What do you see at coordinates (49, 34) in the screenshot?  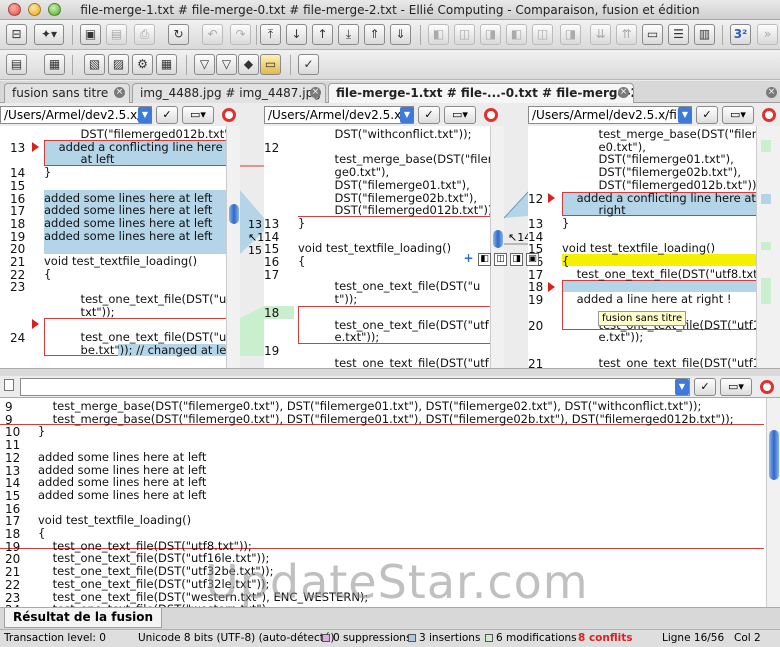 I see `wizard-icon: ✦▾` at bounding box center [49, 34].